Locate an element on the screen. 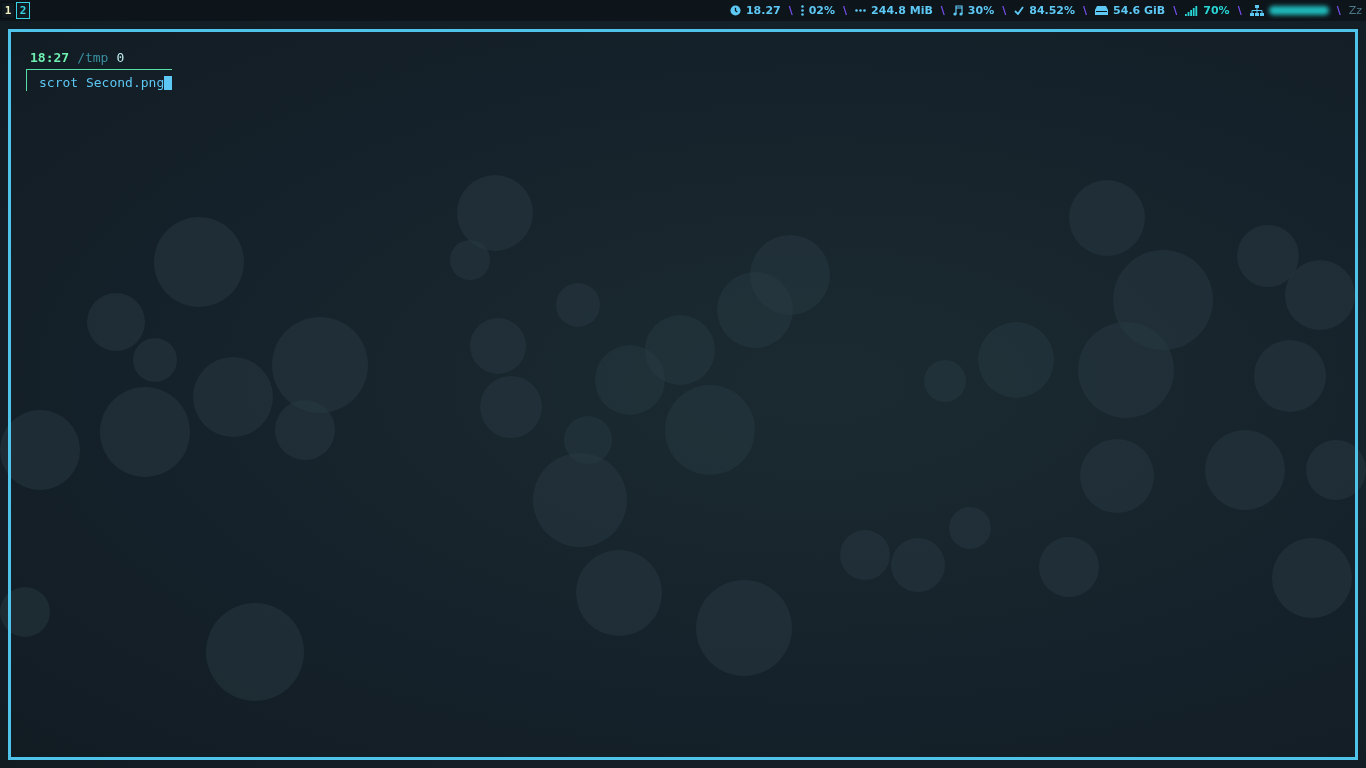 The width and height of the screenshot is (1366, 768). status-text: 84.52% is located at coordinates (1052, 10).